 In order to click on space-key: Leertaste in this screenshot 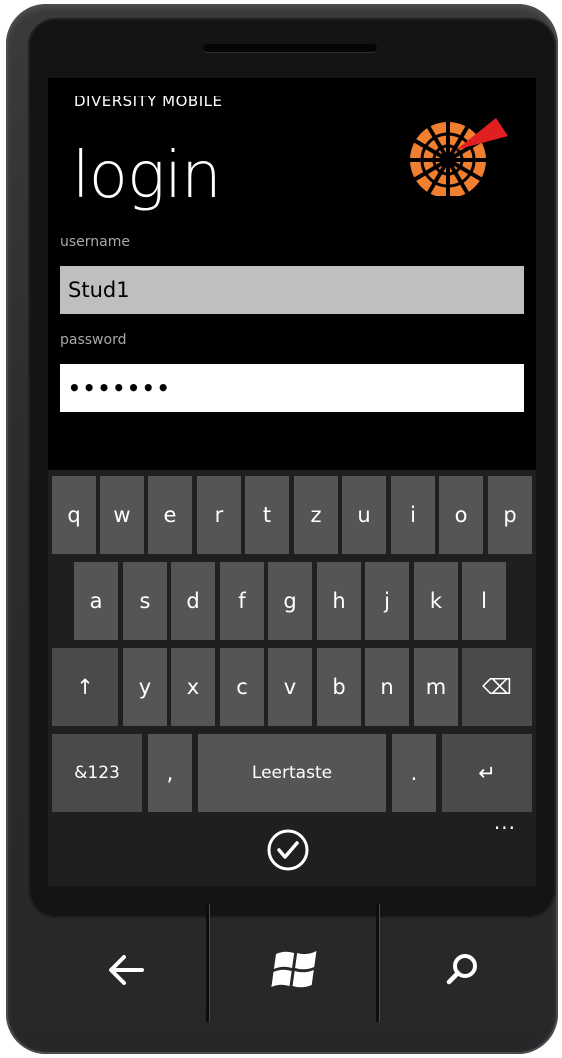, I will do `click(292, 773)`.